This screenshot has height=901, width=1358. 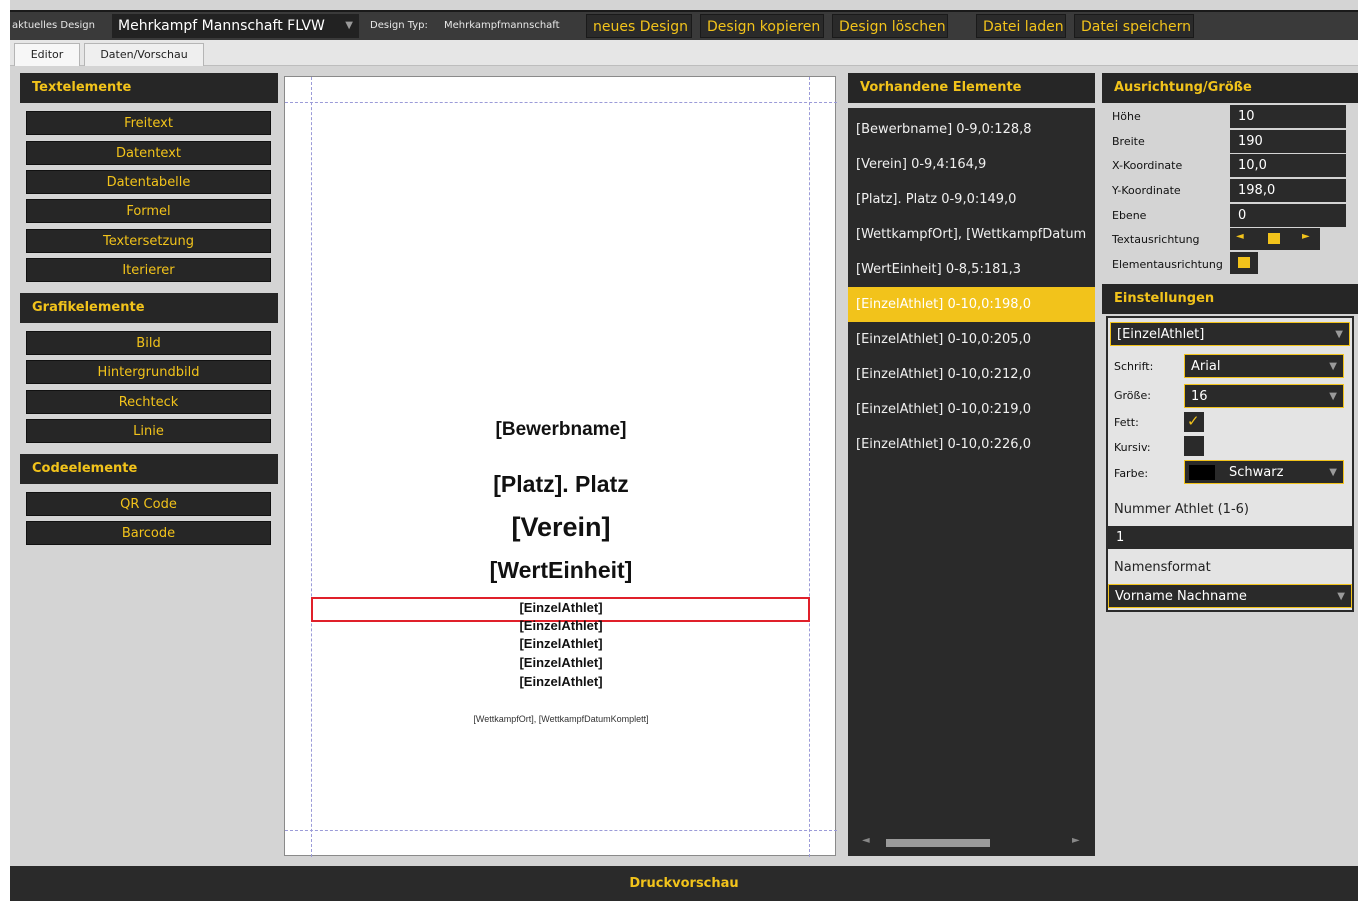 What do you see at coordinates (561, 430) in the screenshot?
I see `canvas-bewerbname: [Bewerbname]` at bounding box center [561, 430].